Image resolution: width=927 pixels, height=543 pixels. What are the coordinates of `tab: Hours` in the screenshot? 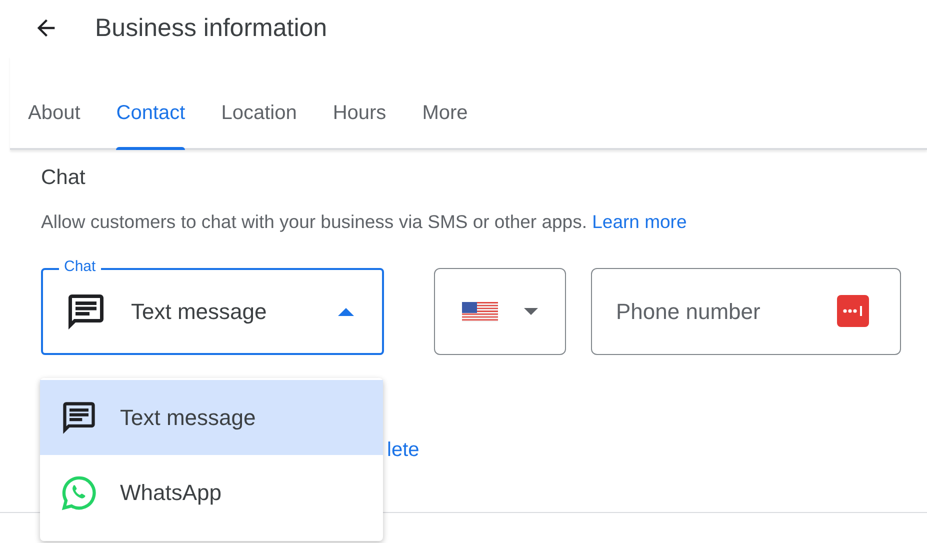 It's located at (359, 126).